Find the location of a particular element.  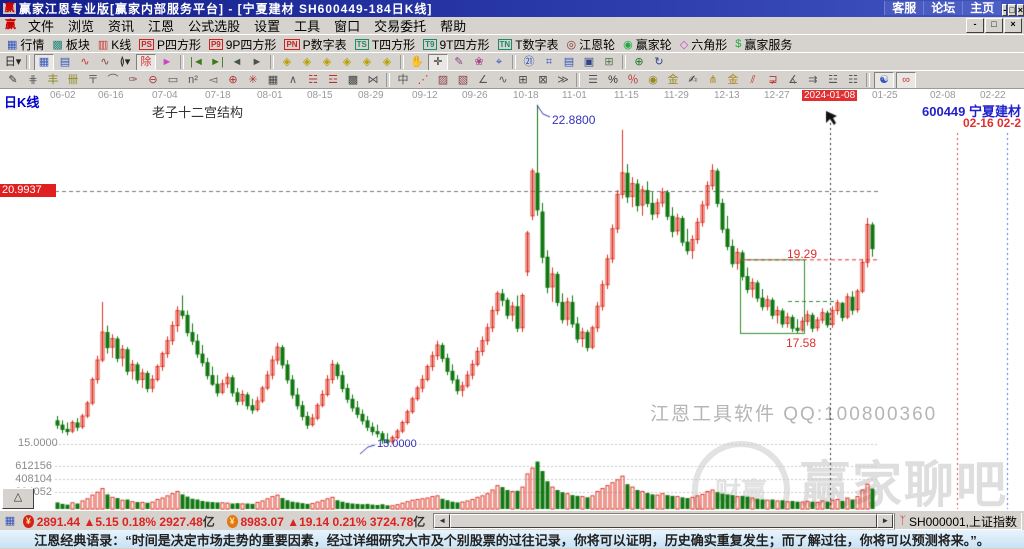

restore-button: □ is located at coordinates (1012, 9).